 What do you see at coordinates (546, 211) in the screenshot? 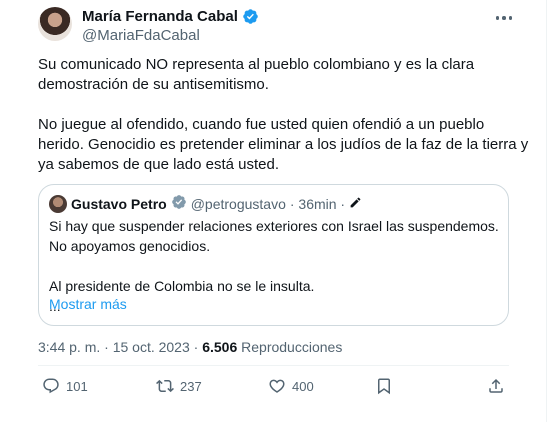
I see `timeline-divider` at bounding box center [546, 211].